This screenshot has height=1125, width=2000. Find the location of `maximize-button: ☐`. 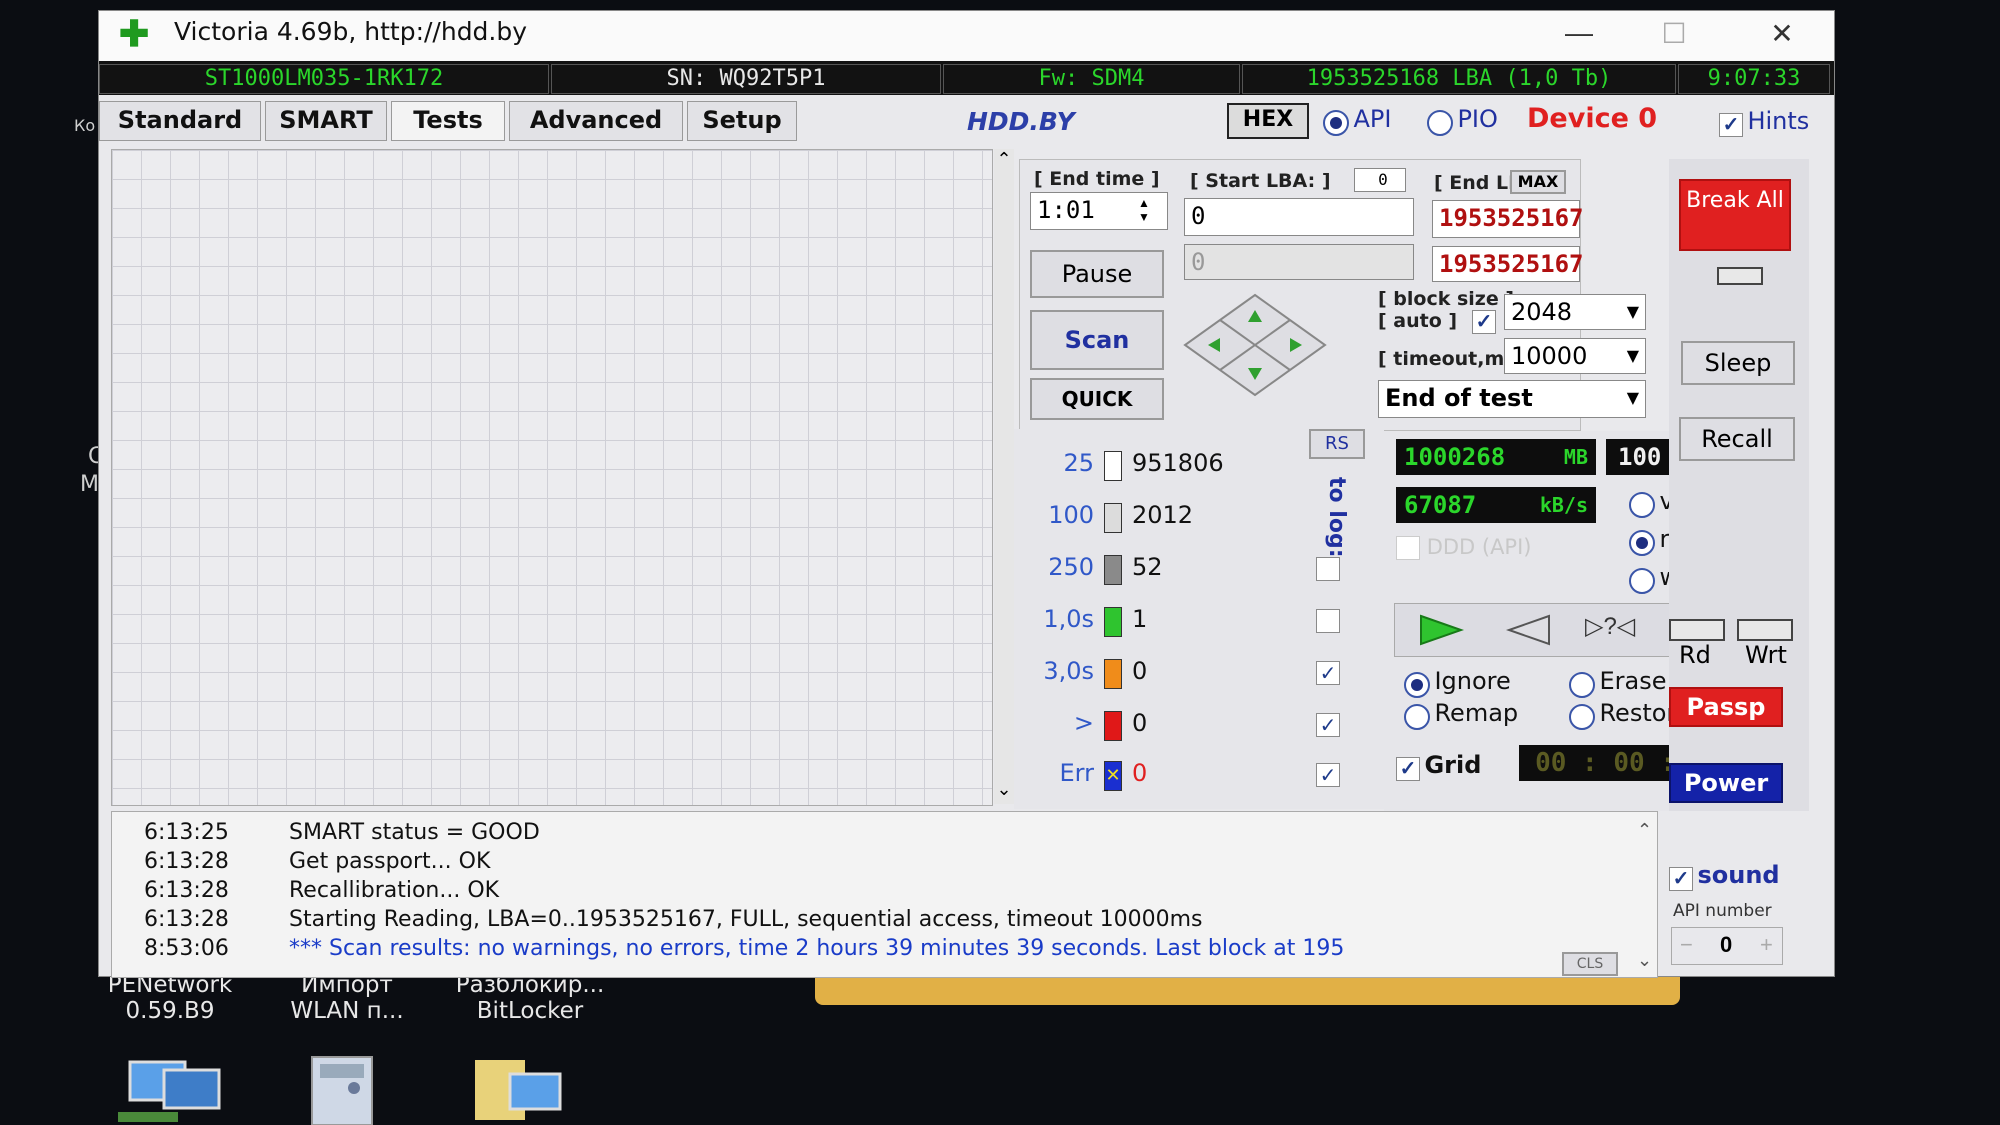

maximize-button: ☐ is located at coordinates (1674, 33).